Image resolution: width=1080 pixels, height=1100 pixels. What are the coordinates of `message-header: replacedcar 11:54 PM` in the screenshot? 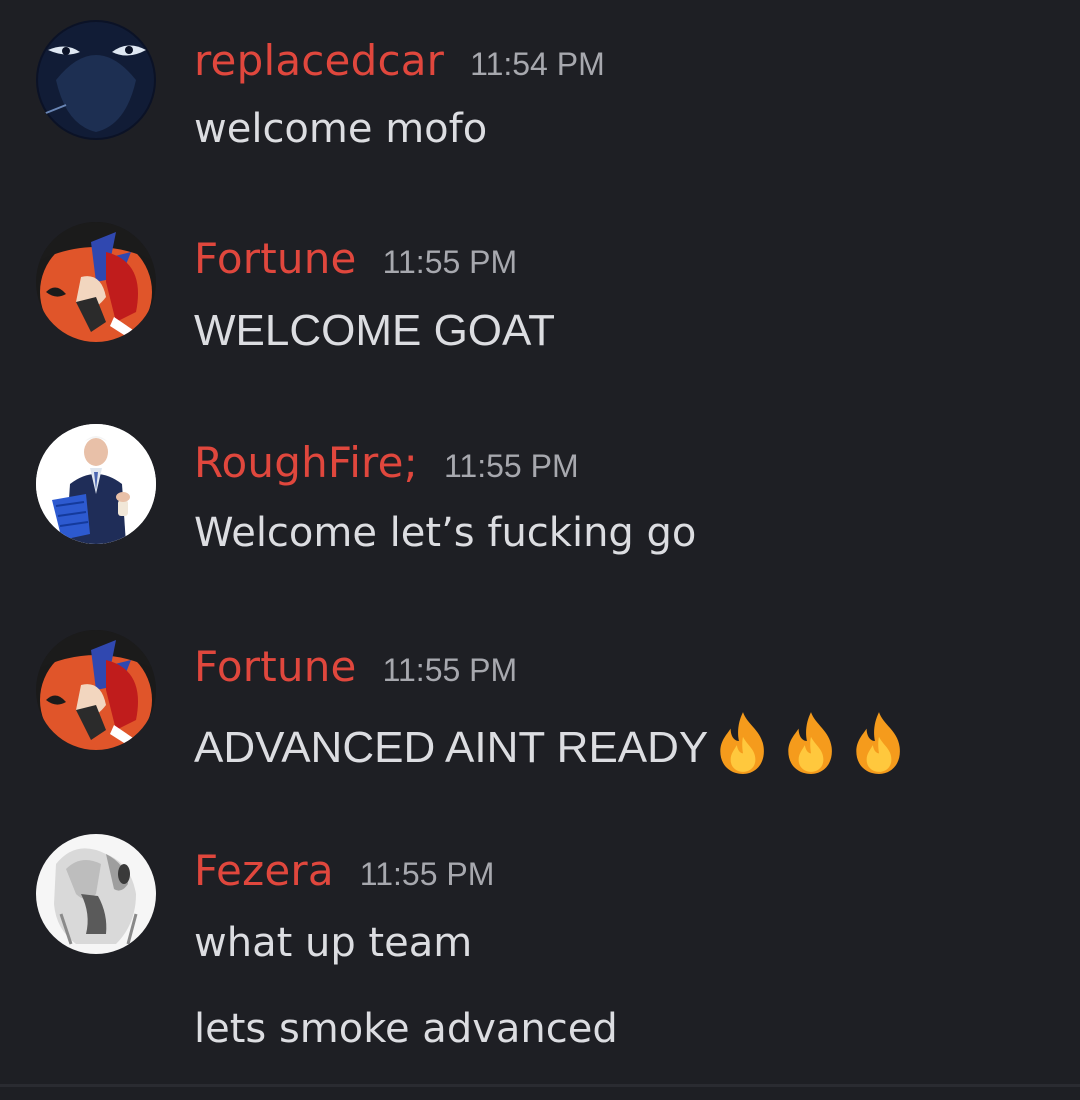 It's located at (399, 66).